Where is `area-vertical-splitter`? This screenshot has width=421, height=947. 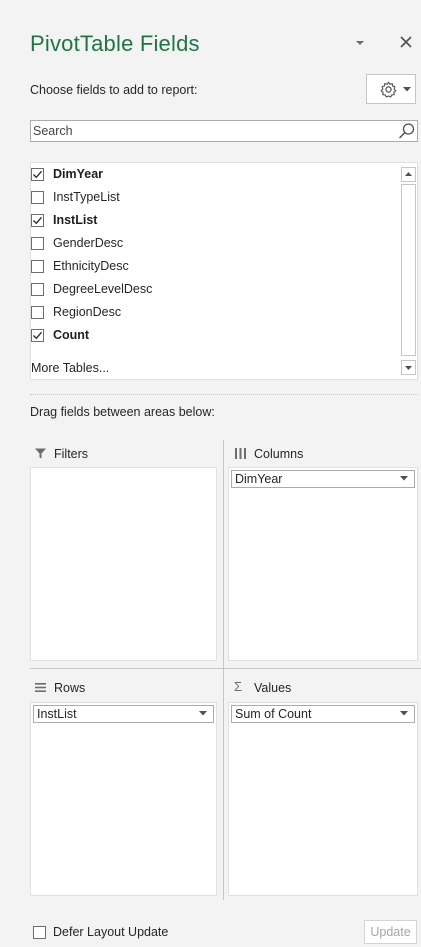
area-vertical-splitter is located at coordinates (223, 670).